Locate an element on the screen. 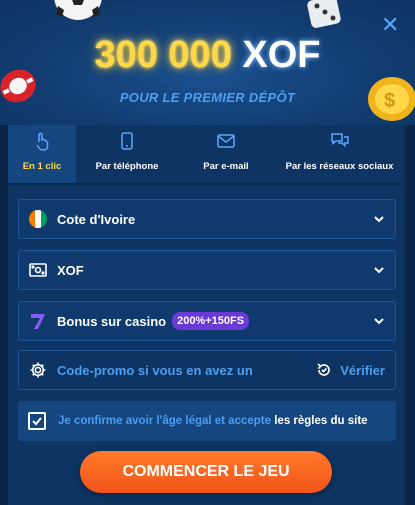 The width and height of the screenshot is (415, 505). phone-icon is located at coordinates (127, 141).